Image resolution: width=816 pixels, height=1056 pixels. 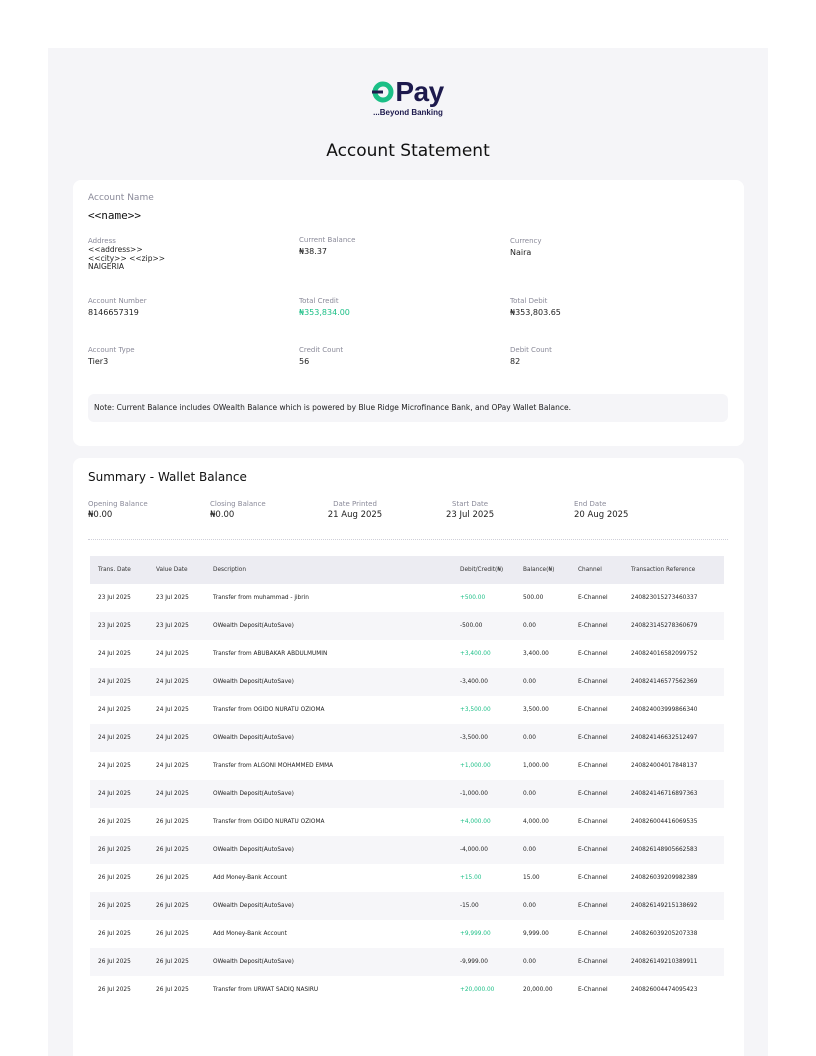 What do you see at coordinates (102, 241) in the screenshot?
I see `address-label: Address` at bounding box center [102, 241].